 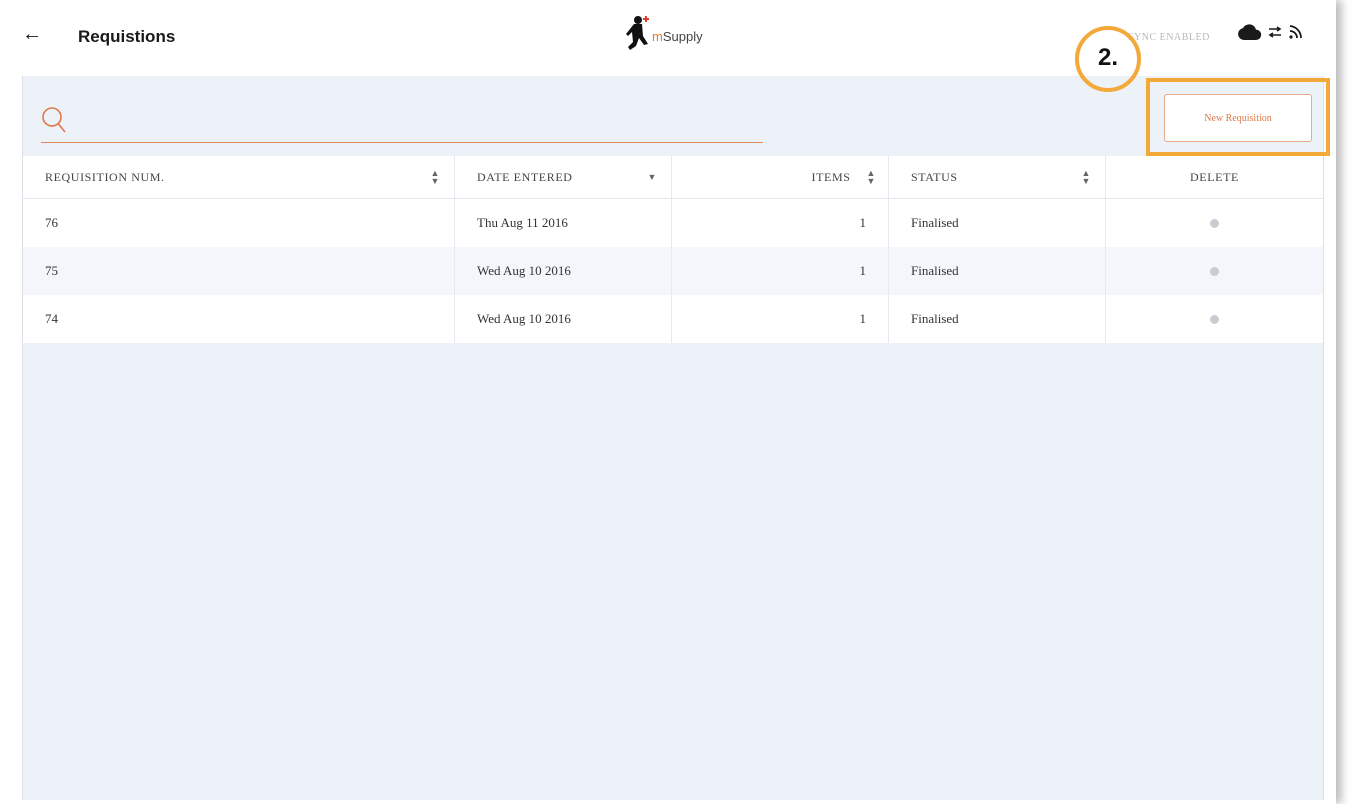 What do you see at coordinates (1169, 37) in the screenshot?
I see `sync-status: SYNC ENABLED` at bounding box center [1169, 37].